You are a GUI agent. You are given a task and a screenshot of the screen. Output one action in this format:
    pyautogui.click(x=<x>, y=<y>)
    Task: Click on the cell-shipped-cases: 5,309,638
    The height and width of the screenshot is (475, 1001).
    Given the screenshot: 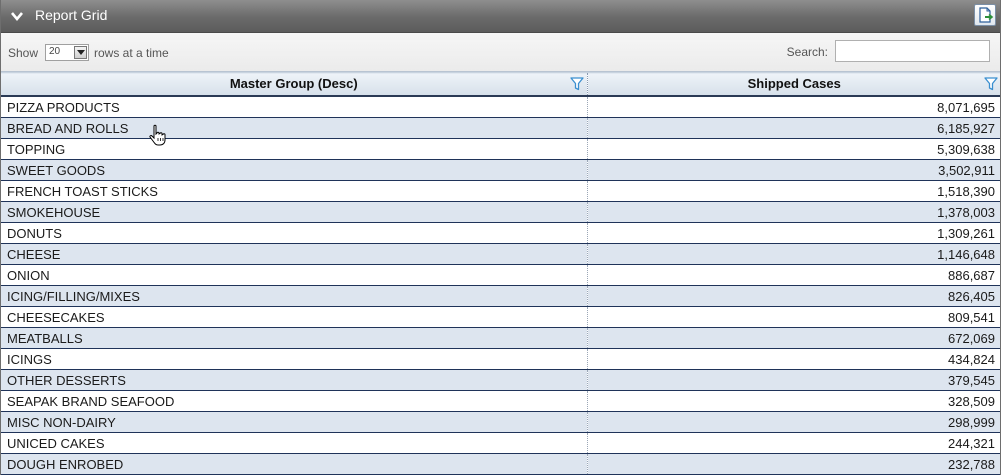 What is the action you would take?
    pyautogui.click(x=793, y=149)
    